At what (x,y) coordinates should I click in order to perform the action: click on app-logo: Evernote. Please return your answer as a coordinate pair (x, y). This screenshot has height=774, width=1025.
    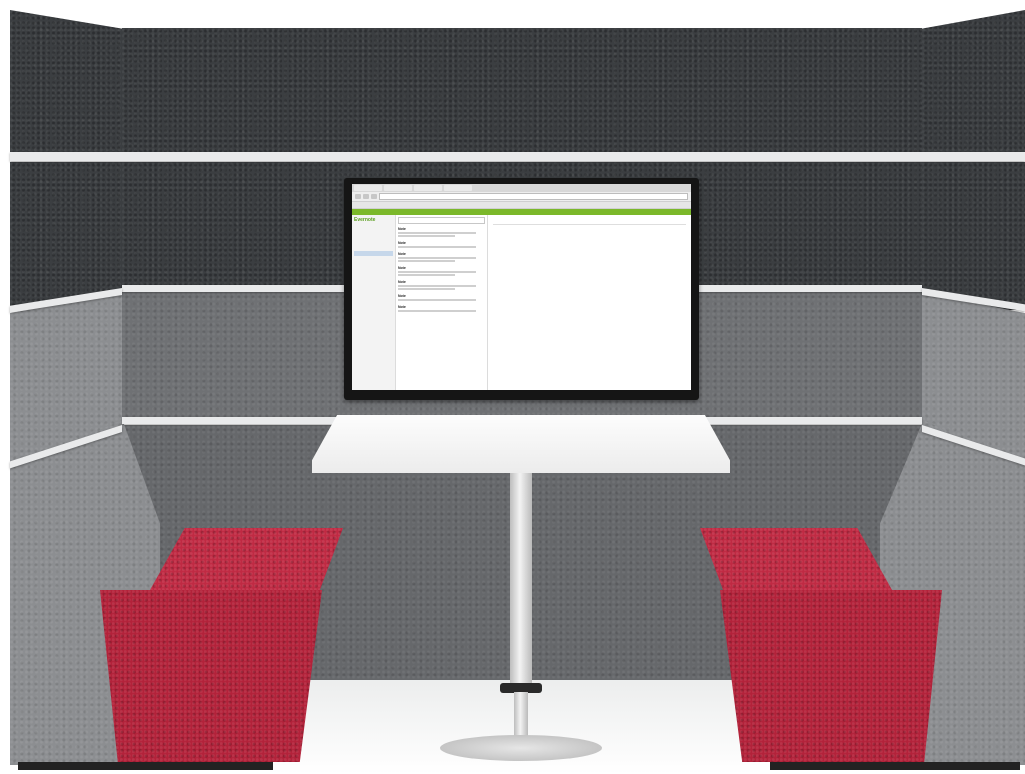
    Looking at the image, I should click on (365, 220).